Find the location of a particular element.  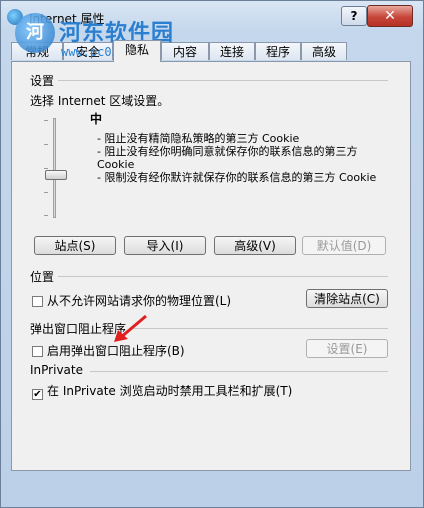

tab-advanced: 高级 is located at coordinates (324, 51).